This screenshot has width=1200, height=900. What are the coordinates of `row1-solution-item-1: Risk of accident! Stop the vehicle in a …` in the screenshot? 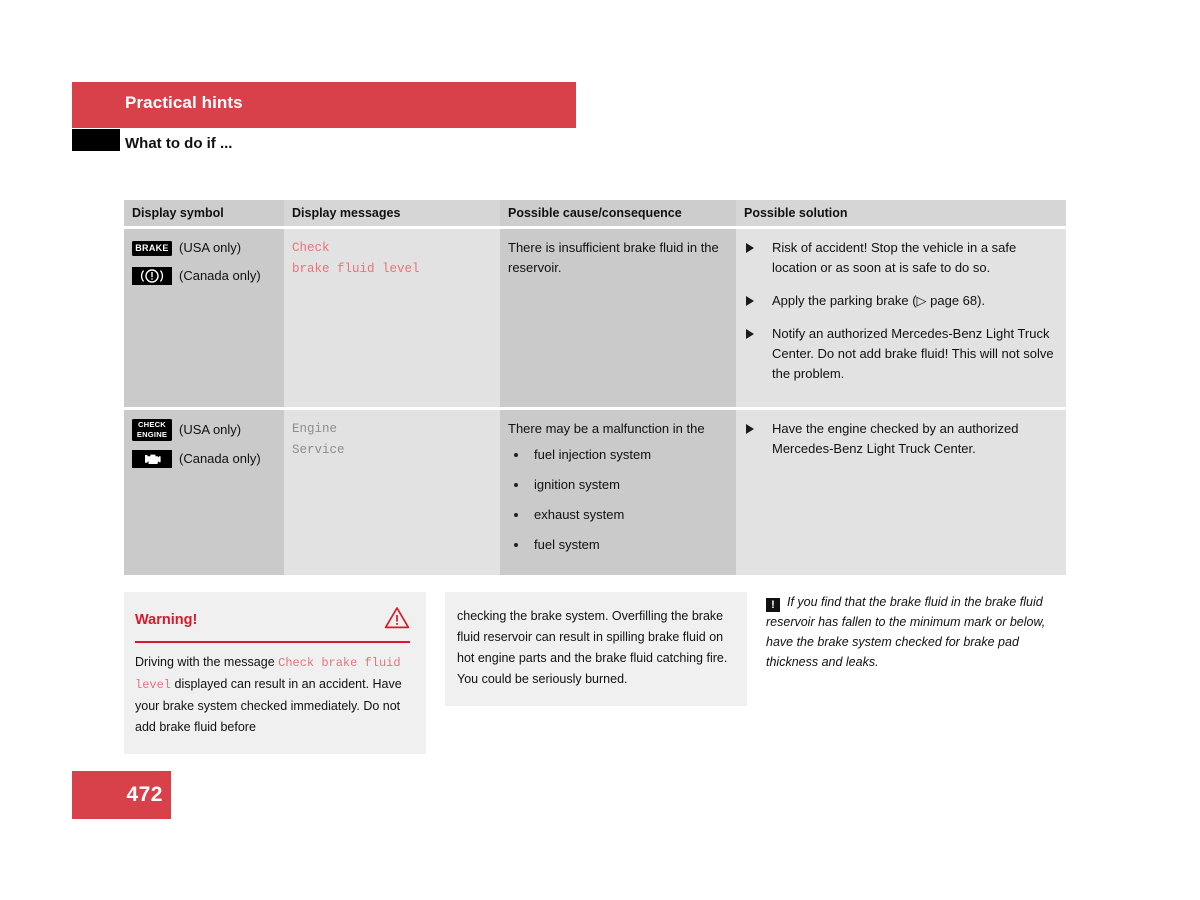 It's located at (900, 258).